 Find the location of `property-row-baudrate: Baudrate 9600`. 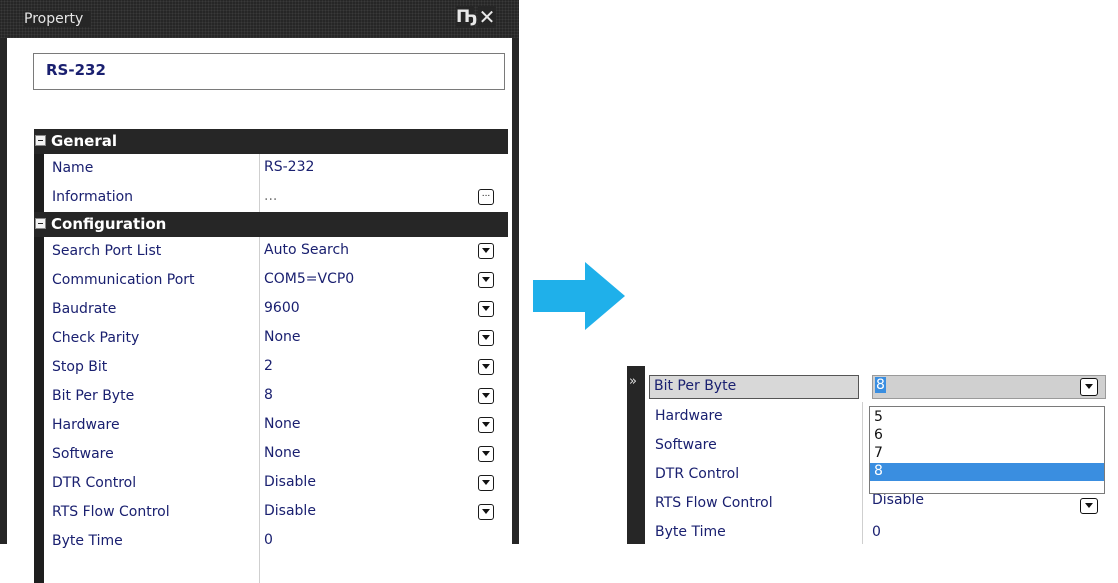

property-row-baudrate: Baudrate 9600 is located at coordinates (276, 309).